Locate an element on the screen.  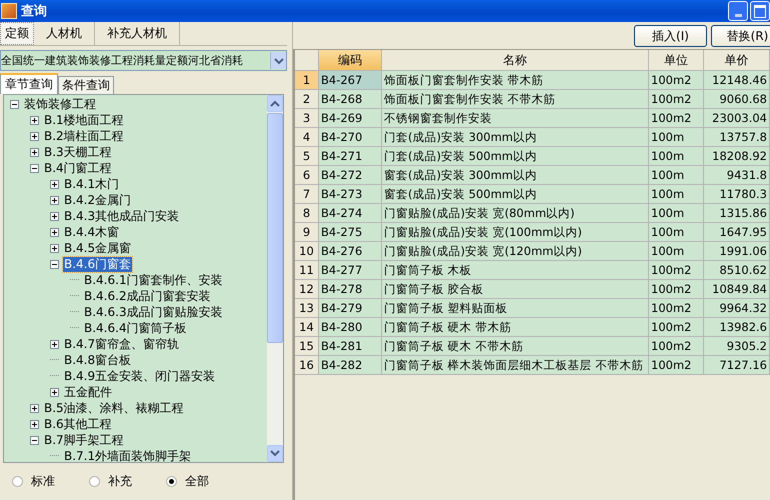
tree-item: B.4.4木窗 is located at coordinates (91, 232).